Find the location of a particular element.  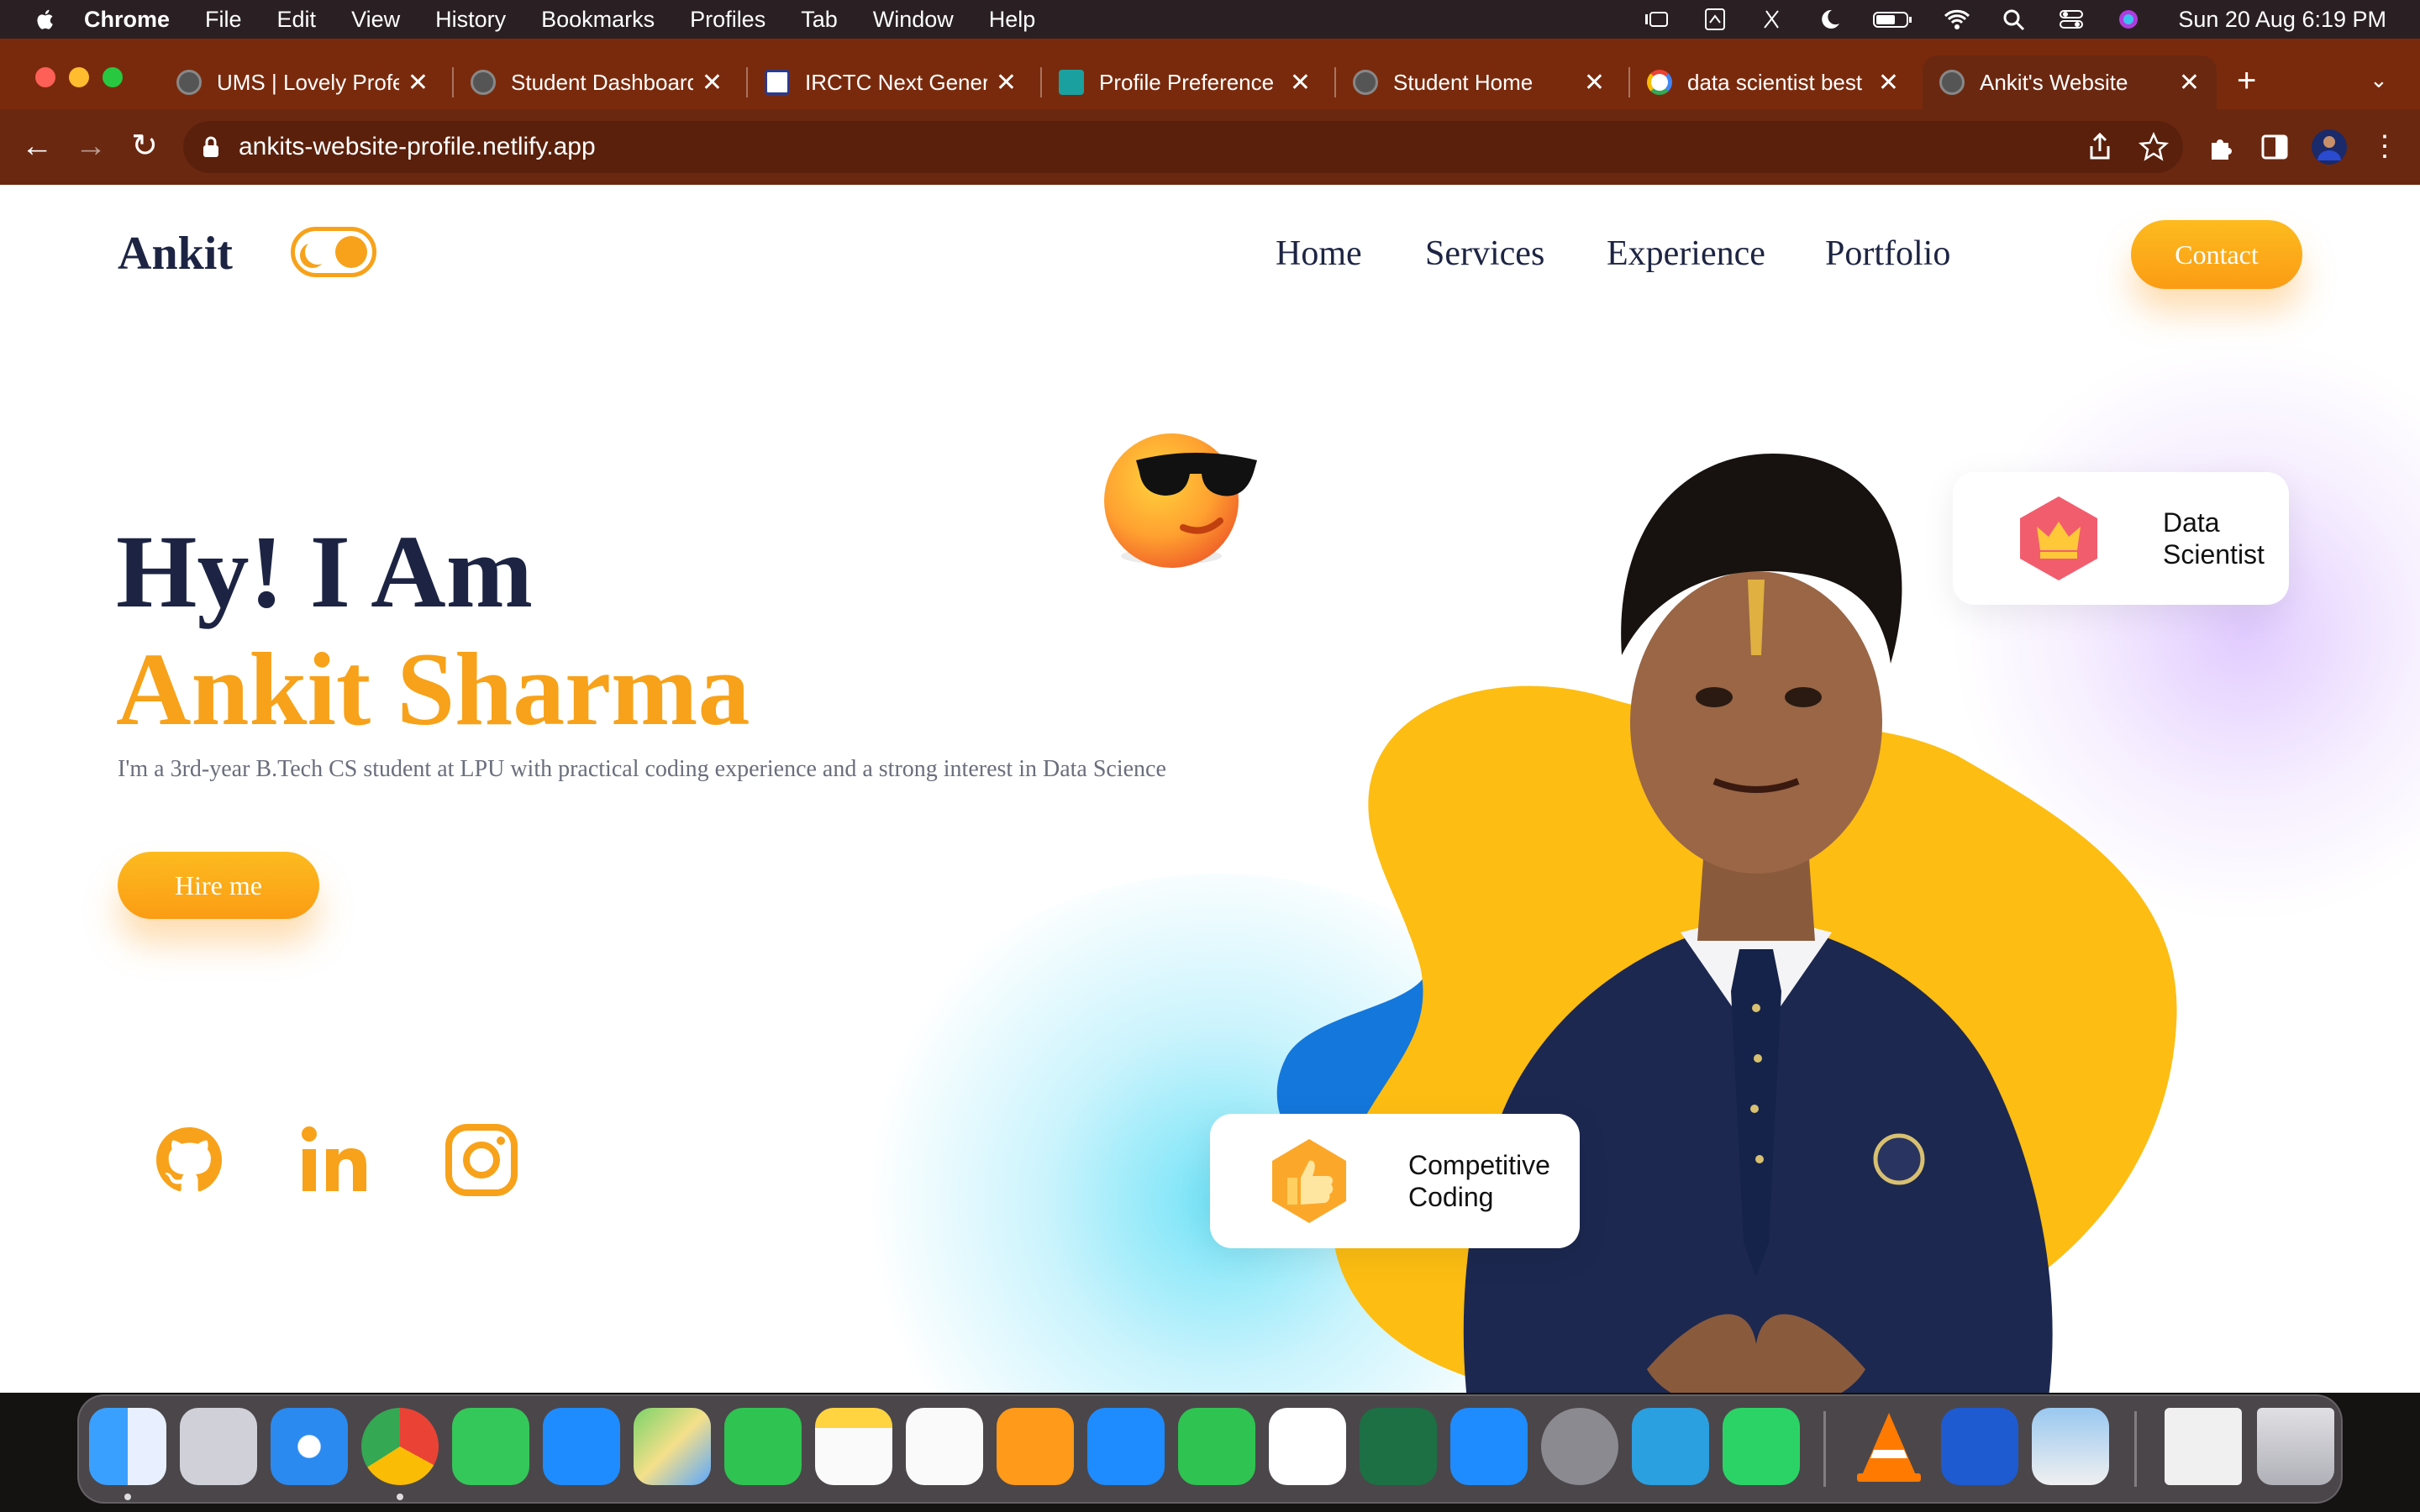

wifi-icon is located at coordinates (1957, 19).